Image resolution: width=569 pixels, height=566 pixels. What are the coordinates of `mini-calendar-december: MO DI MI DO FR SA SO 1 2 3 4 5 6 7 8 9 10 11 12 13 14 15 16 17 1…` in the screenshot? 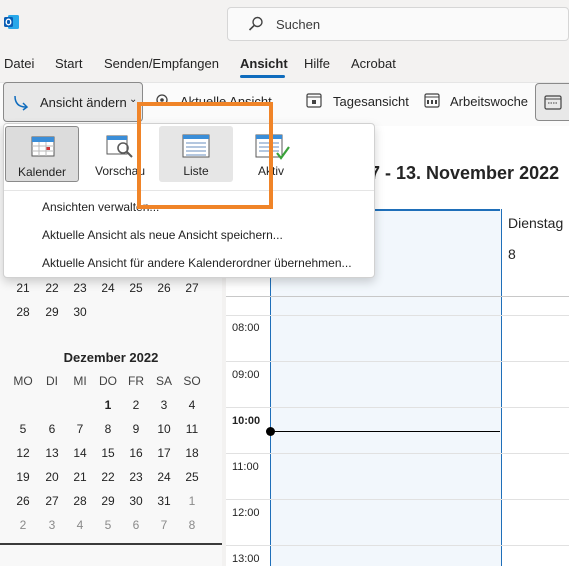 It's located at (111, 457).